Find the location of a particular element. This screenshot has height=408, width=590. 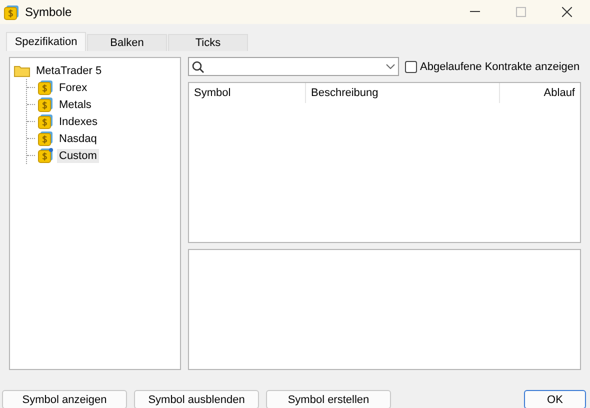

tree-item: Forex is located at coordinates (73, 87).